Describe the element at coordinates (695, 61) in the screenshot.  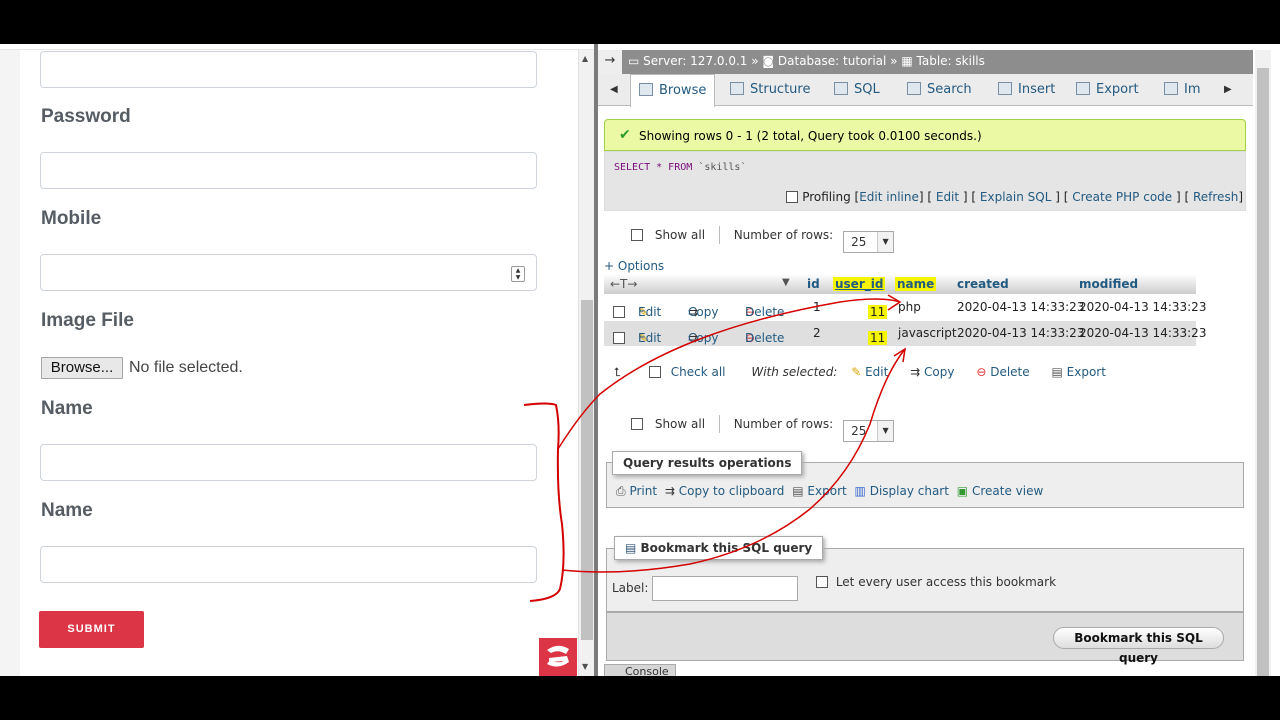
I see `crumb-server: Server: 127.0.0.1` at that location.